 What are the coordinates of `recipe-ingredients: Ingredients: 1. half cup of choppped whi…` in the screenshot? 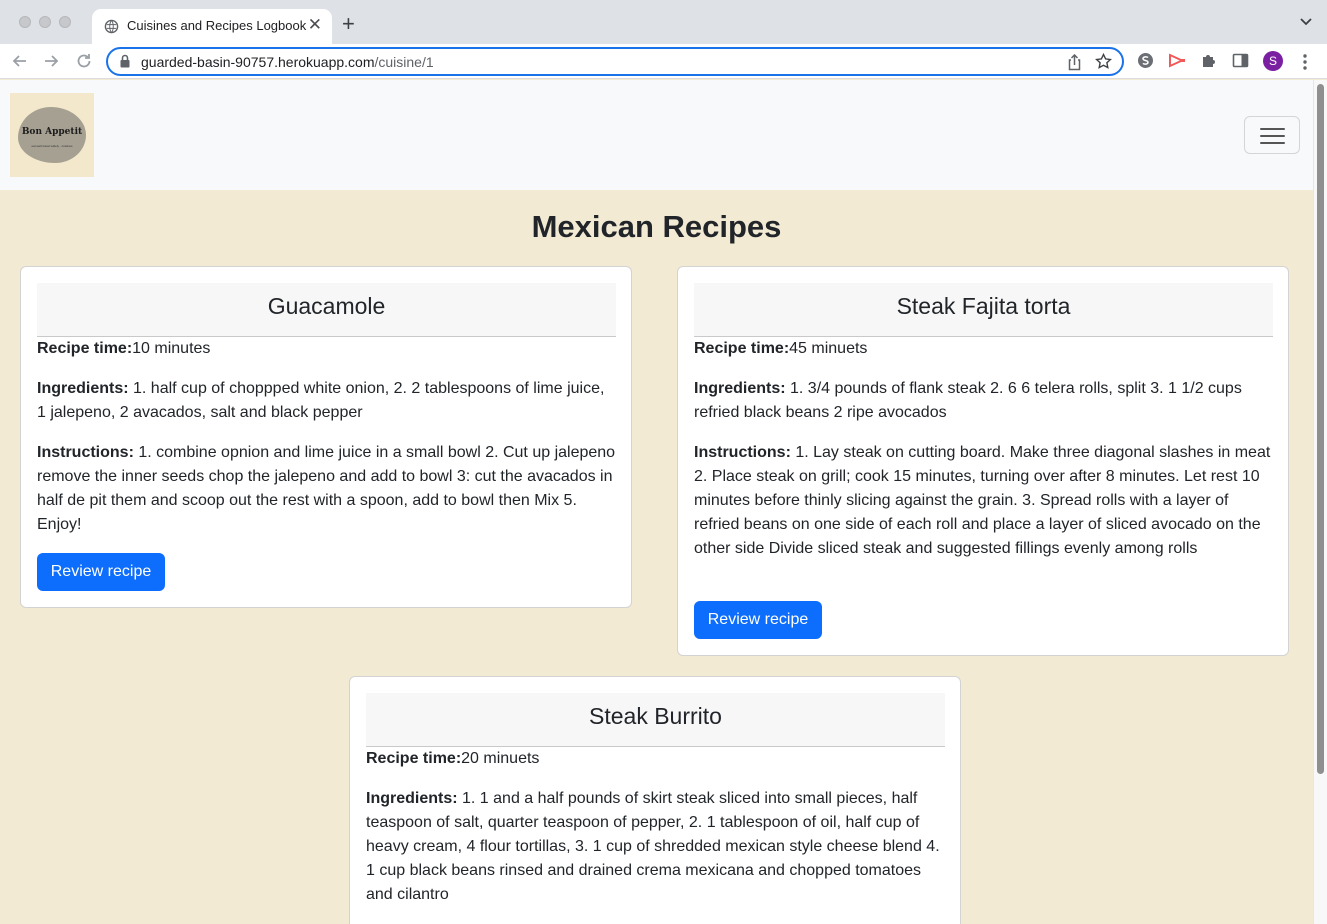 It's located at (326, 401).